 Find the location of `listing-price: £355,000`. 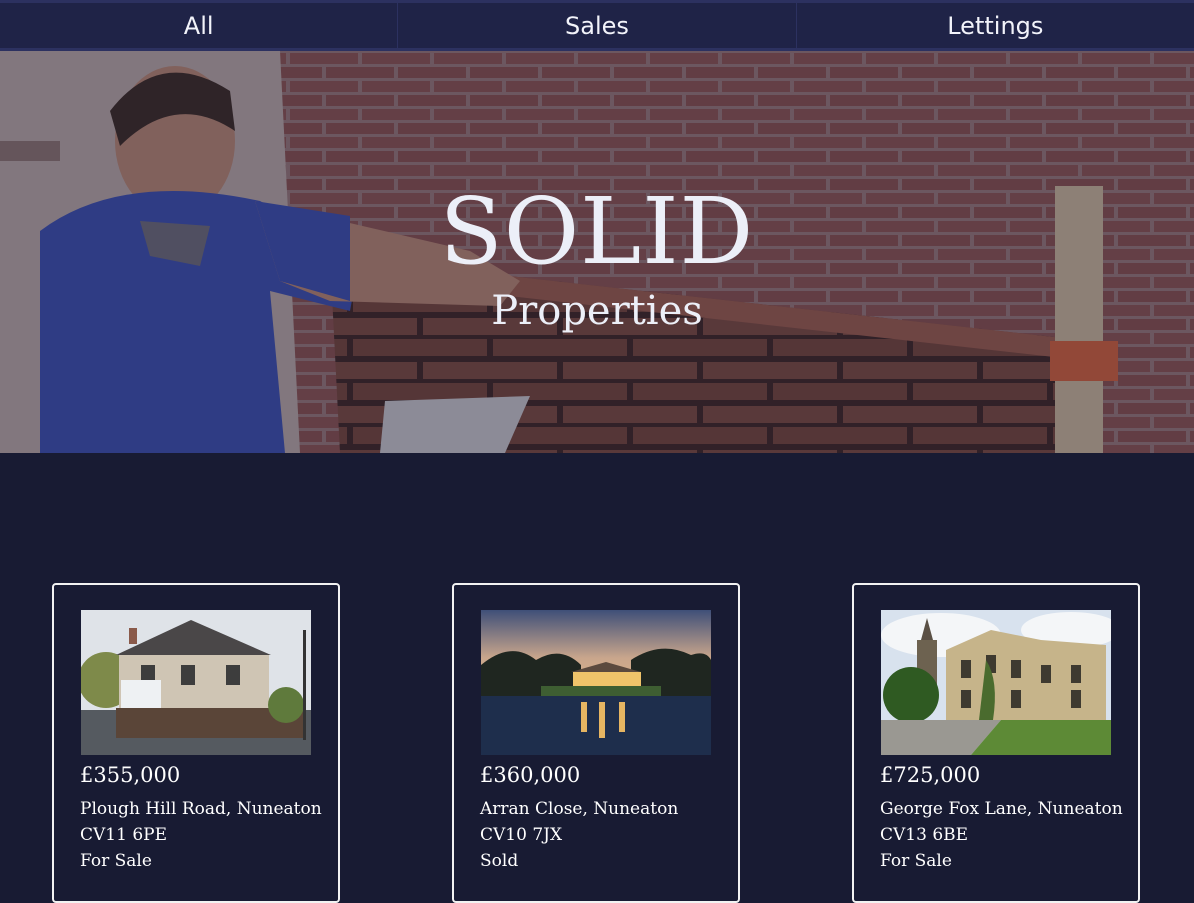

listing-price: £355,000 is located at coordinates (130, 775).